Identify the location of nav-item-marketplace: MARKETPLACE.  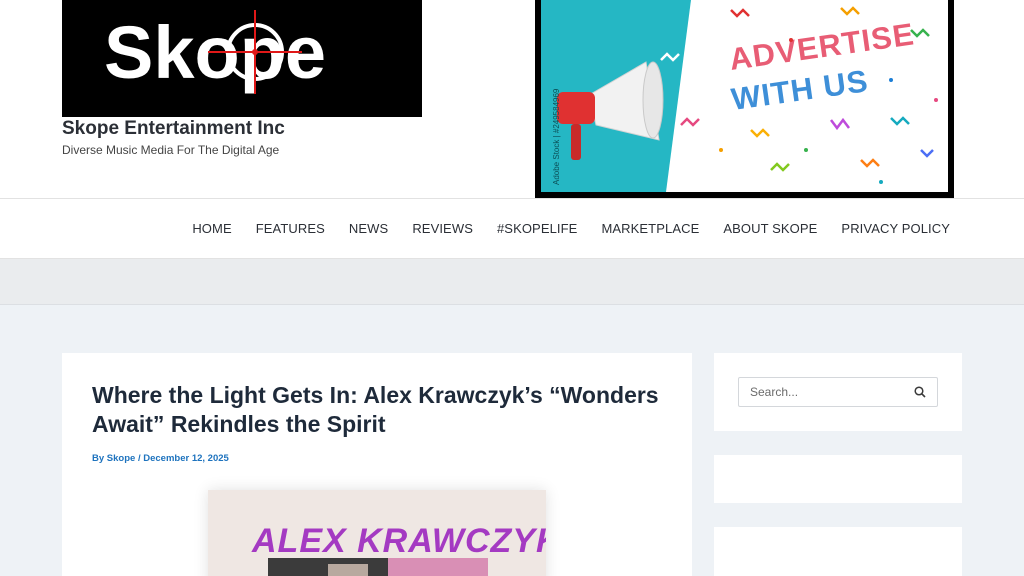
(650, 228).